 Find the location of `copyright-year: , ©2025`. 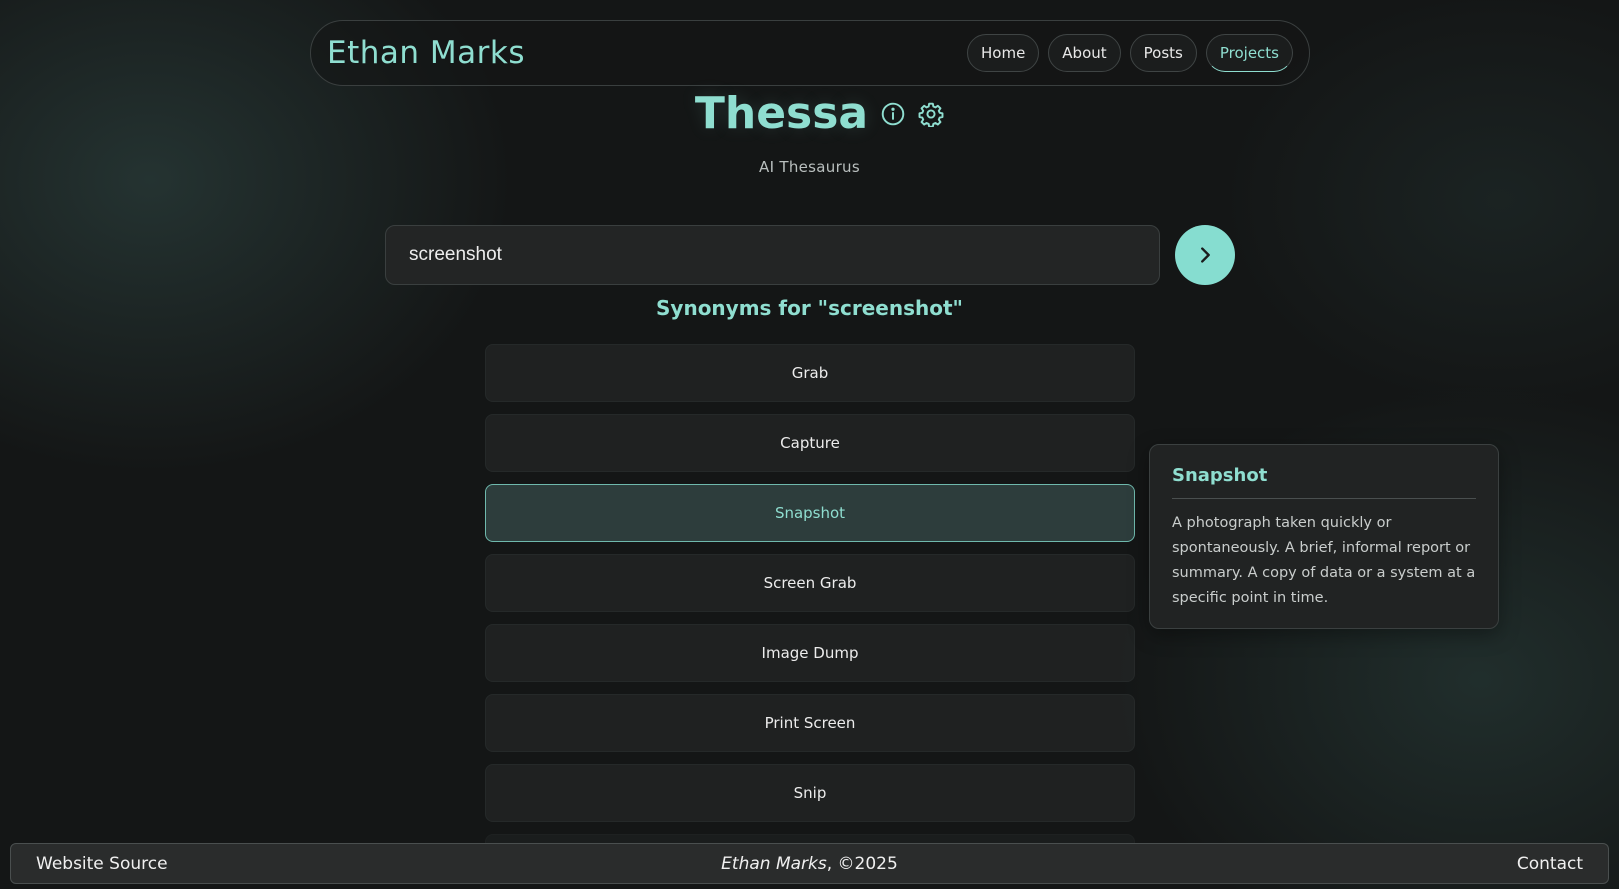

copyright-year: , ©2025 is located at coordinates (862, 863).